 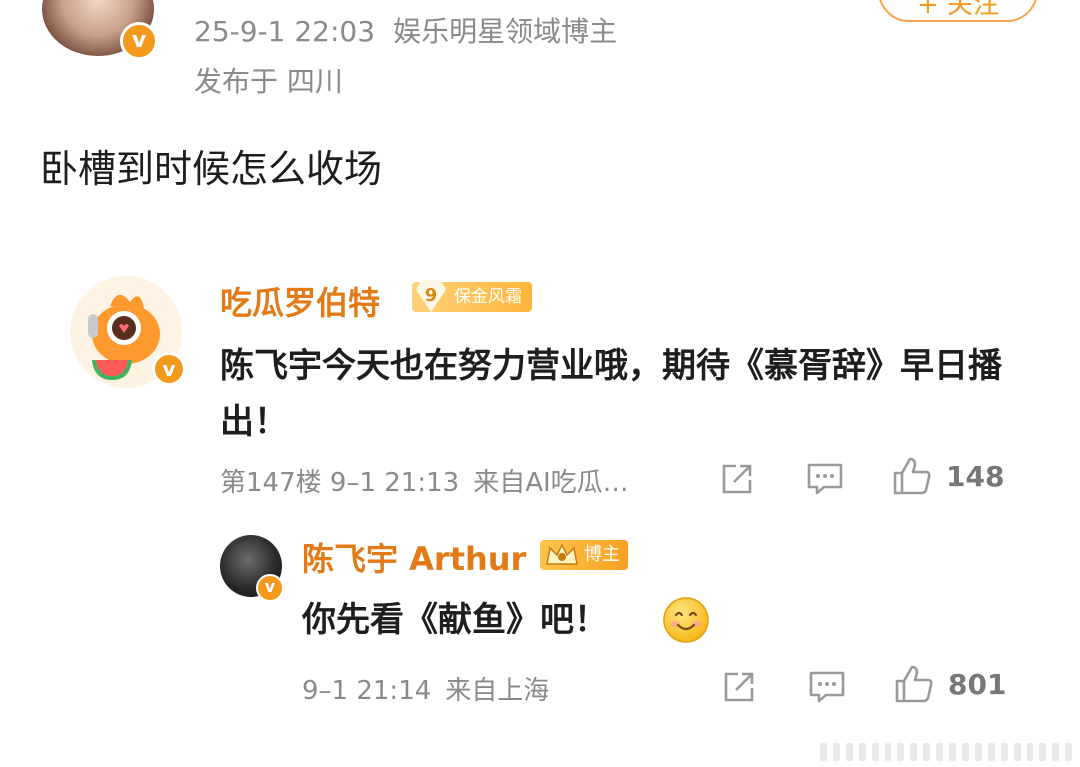 I want to click on replier-username: 陈飞宇 Arthur, so click(x=414, y=557).